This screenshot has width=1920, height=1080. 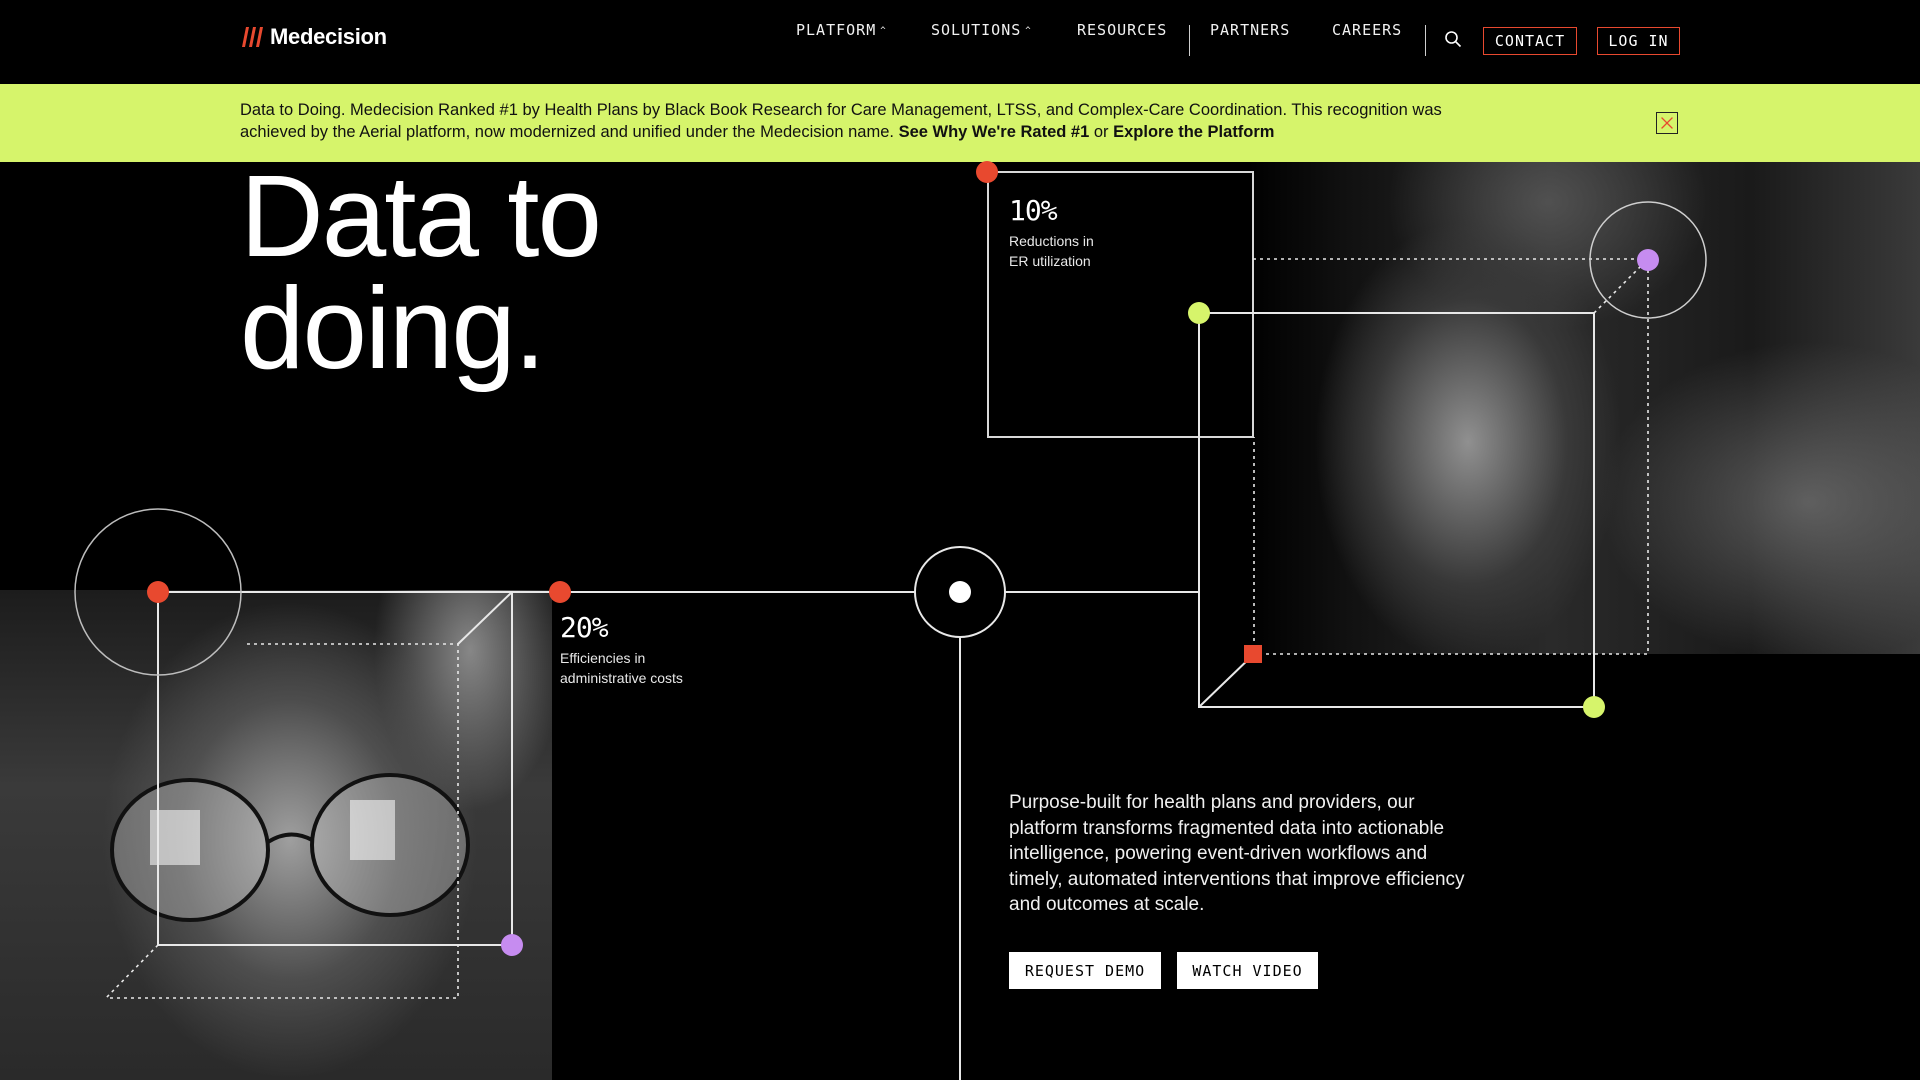 I want to click on stat-er-utilization: 10% Reductions in ER utilization, so click(x=1051, y=232).